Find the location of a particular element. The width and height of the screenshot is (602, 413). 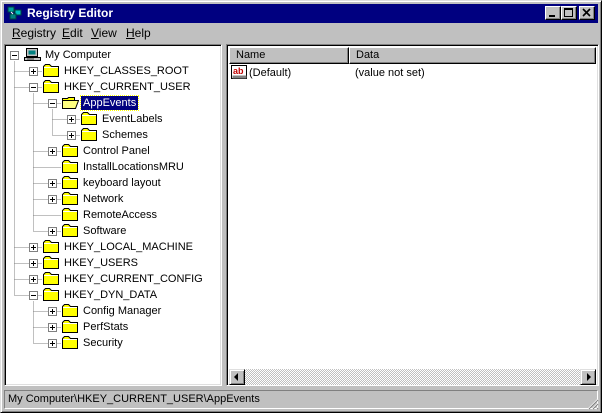

registry-editor-icon is located at coordinates (14, 13).